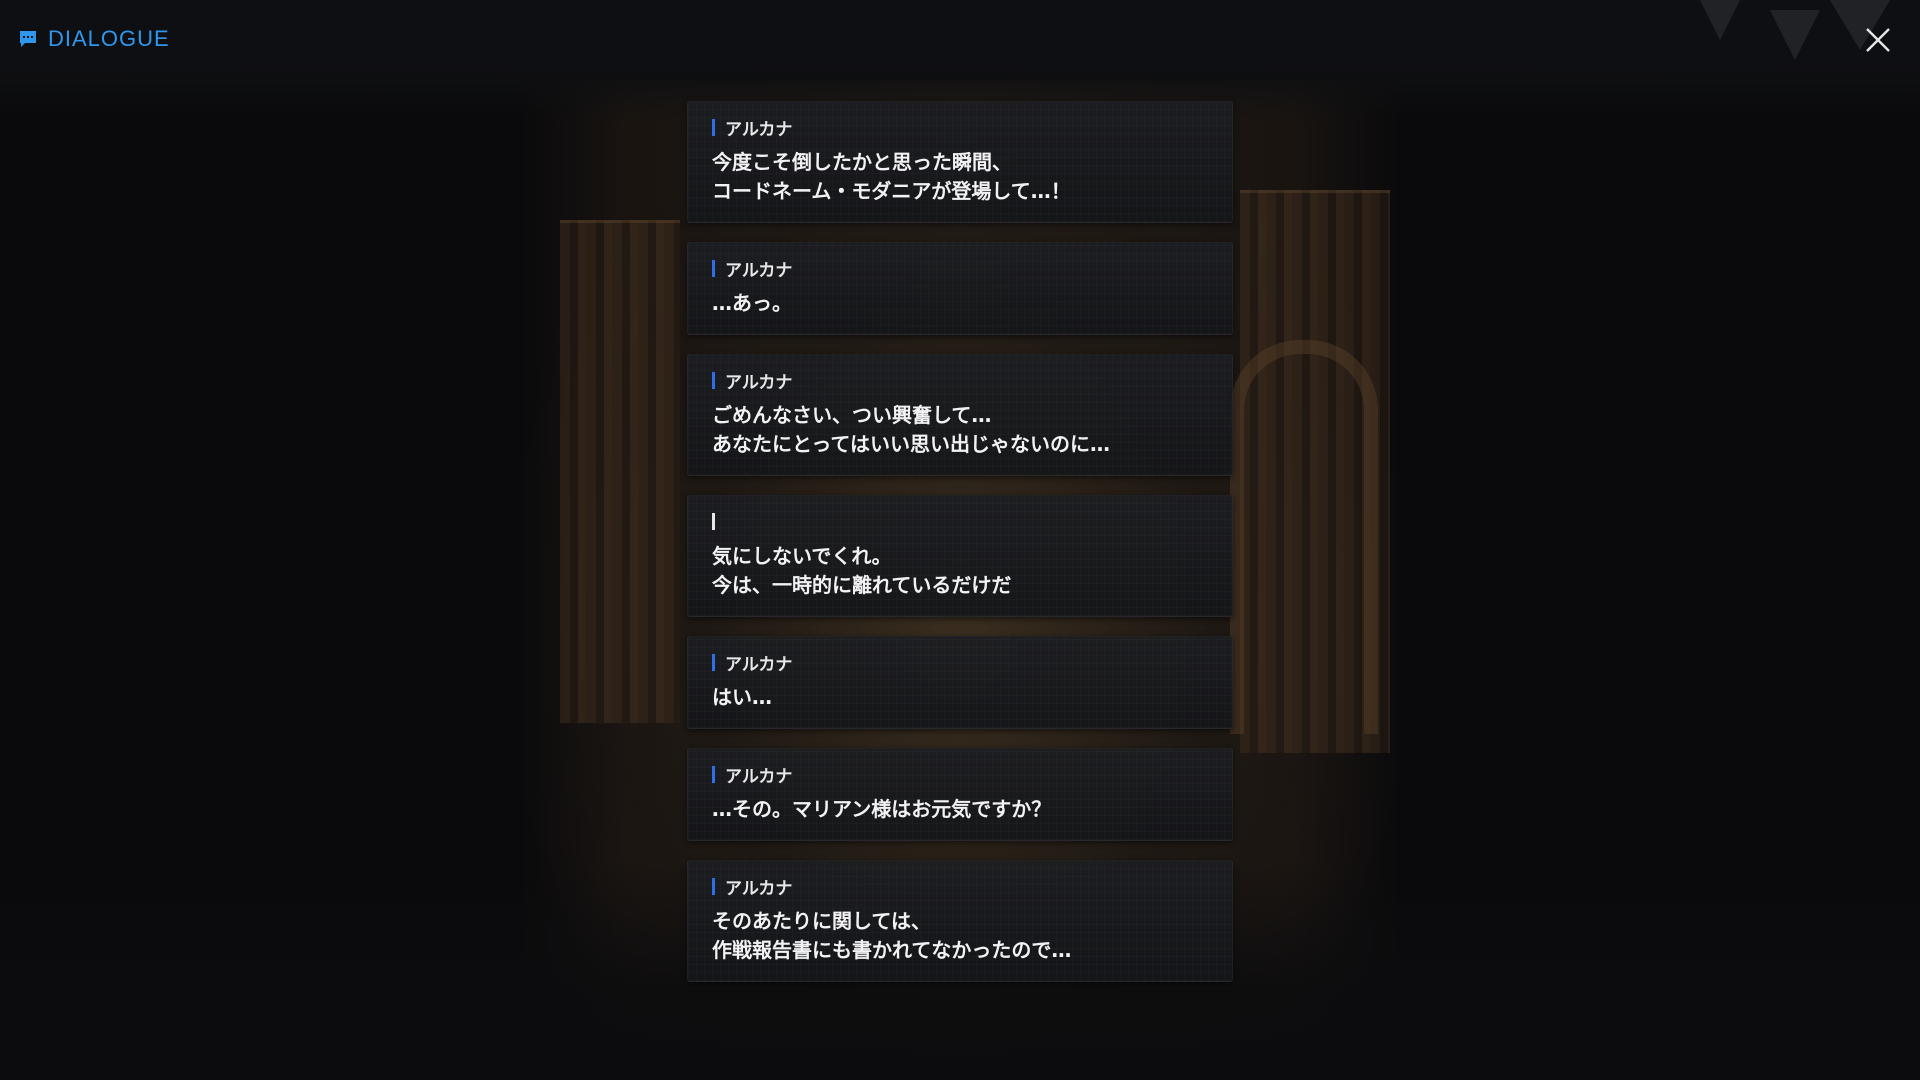 The width and height of the screenshot is (1920, 1080). I want to click on dialogue-header: DIALOGUE, so click(94, 39).